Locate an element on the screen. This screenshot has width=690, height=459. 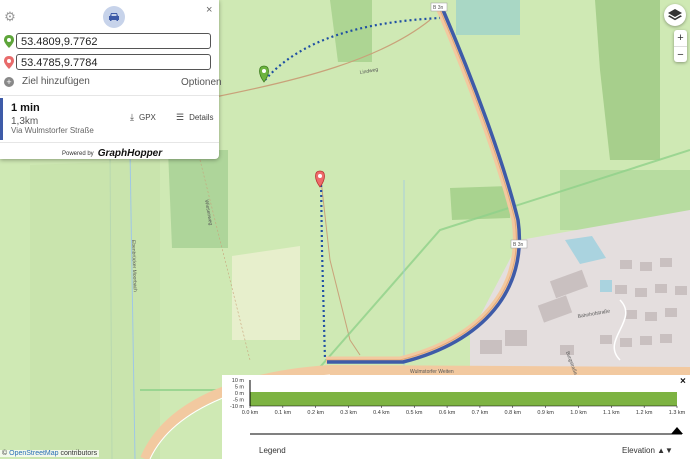
elevation-y-tick: 10 m is located at coordinates (238, 381).